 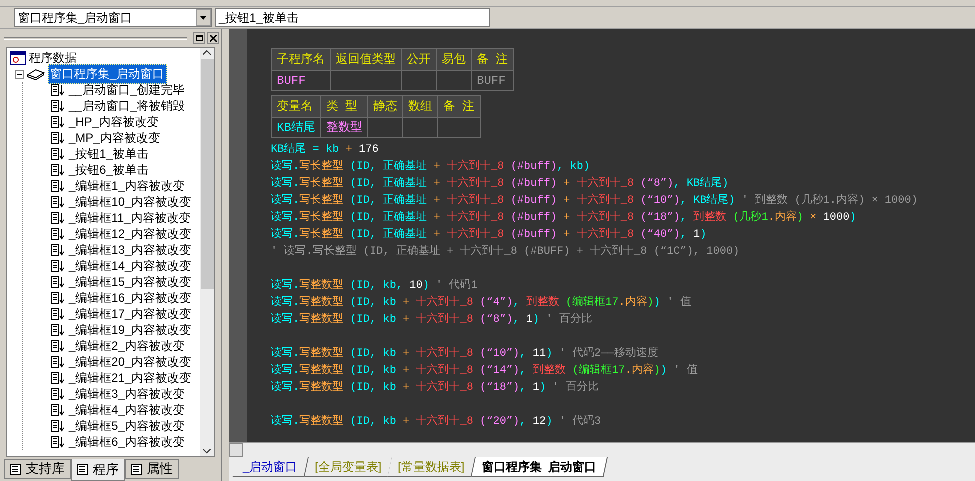 What do you see at coordinates (130, 218) in the screenshot?
I see `tree-item: _编辑框11_内容被改变` at bounding box center [130, 218].